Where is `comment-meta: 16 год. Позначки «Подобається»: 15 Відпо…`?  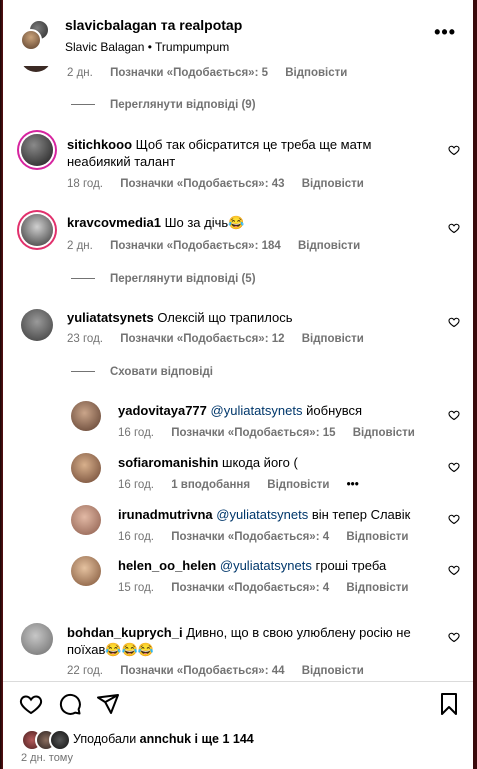 comment-meta: 16 год. Позначки «Подобається»: 15 Відпо… is located at coordinates (273, 433).